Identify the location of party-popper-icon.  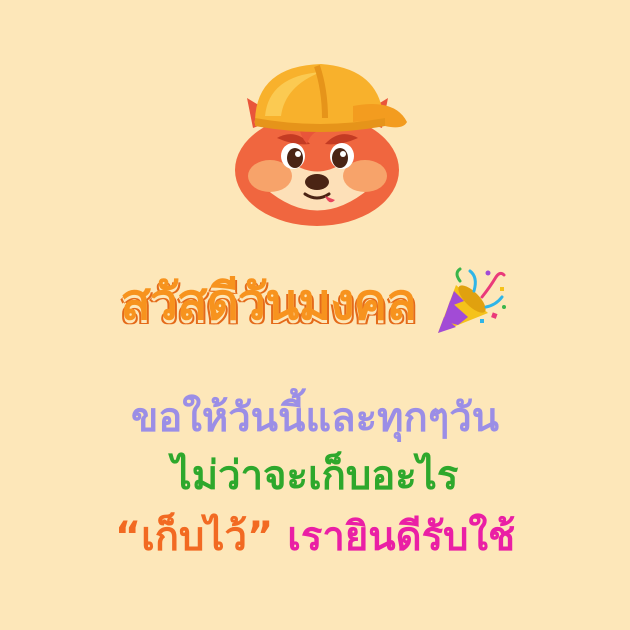
(471, 300).